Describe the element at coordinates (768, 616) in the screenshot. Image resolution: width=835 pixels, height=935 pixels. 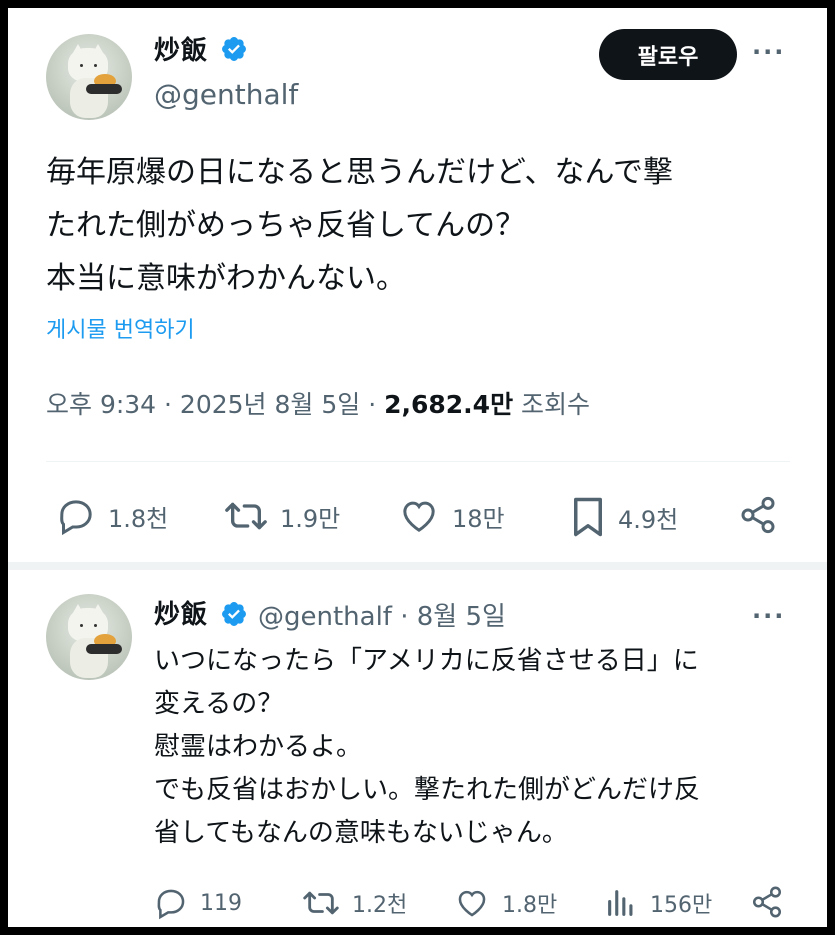
I see `reply-more-options-icon: ···` at that location.